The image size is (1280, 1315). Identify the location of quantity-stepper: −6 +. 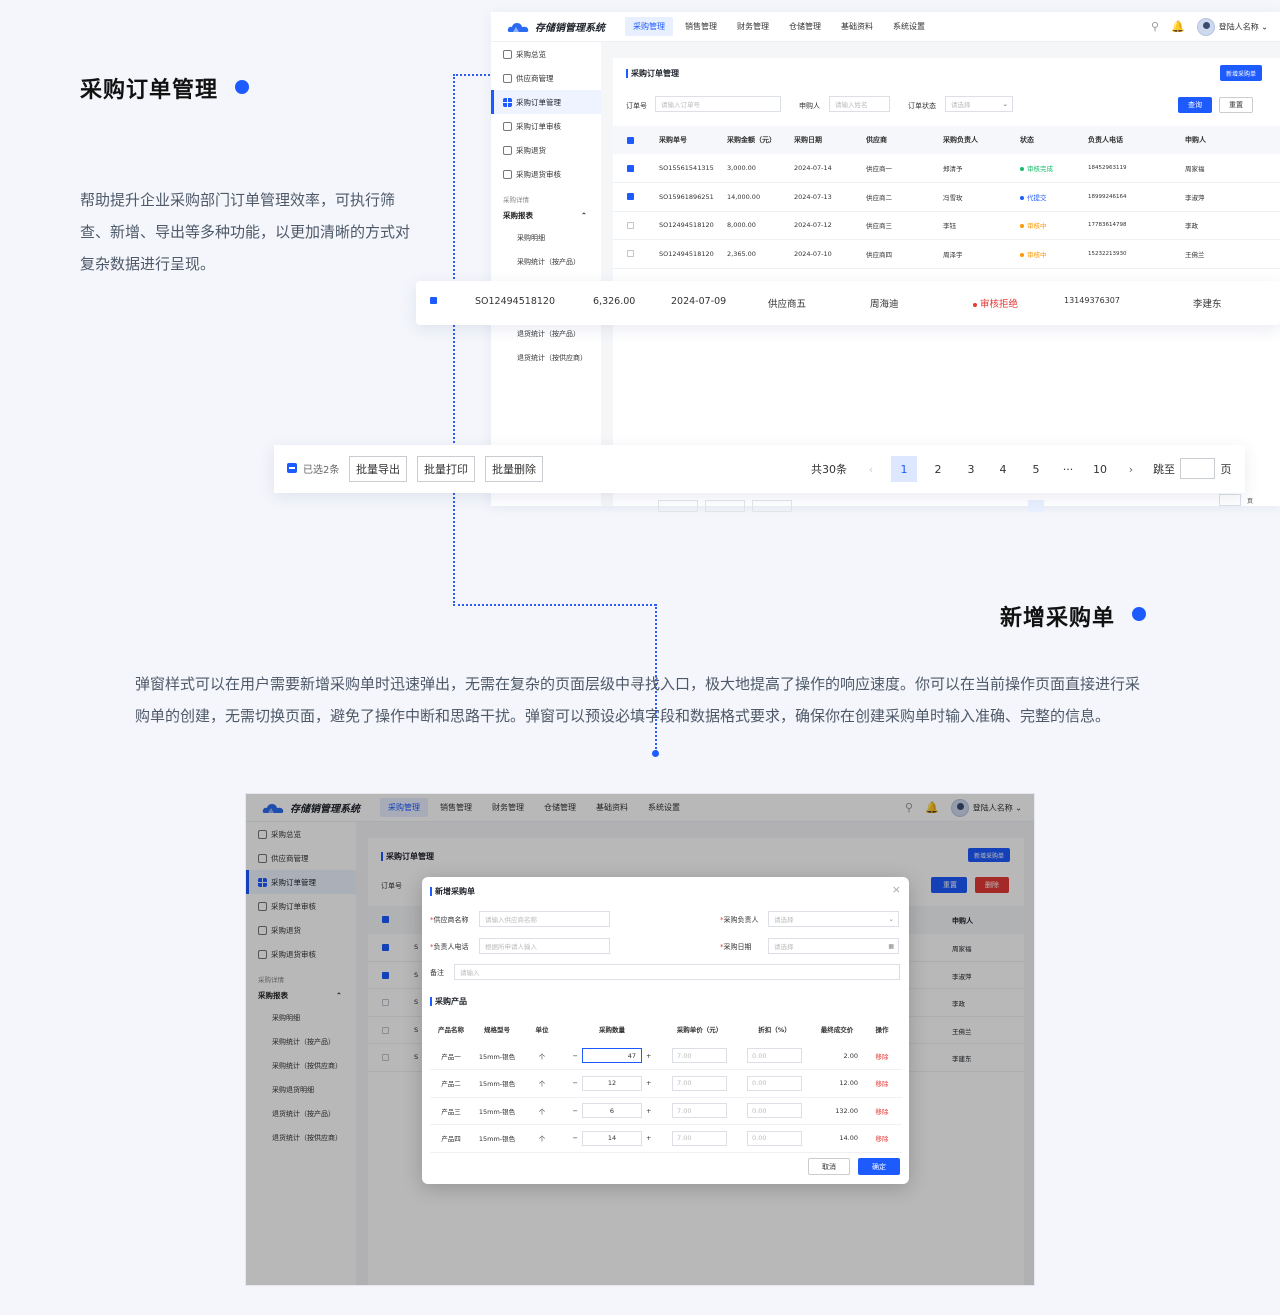
(612, 1111).